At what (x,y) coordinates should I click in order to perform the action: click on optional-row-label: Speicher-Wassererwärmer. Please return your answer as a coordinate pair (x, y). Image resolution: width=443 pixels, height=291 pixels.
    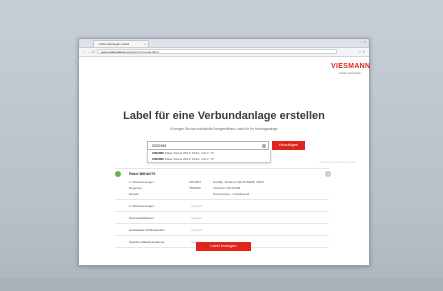
    Looking at the image, I should click on (147, 242).